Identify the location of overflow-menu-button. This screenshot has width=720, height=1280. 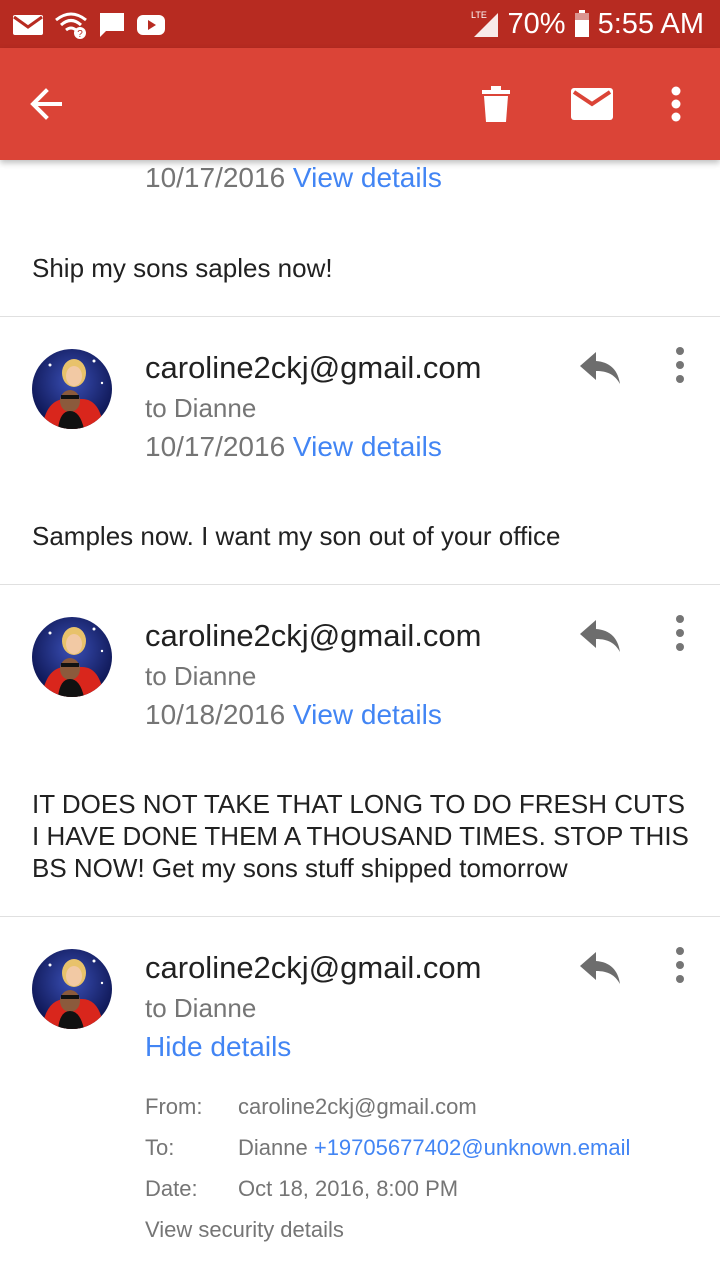
(676, 104).